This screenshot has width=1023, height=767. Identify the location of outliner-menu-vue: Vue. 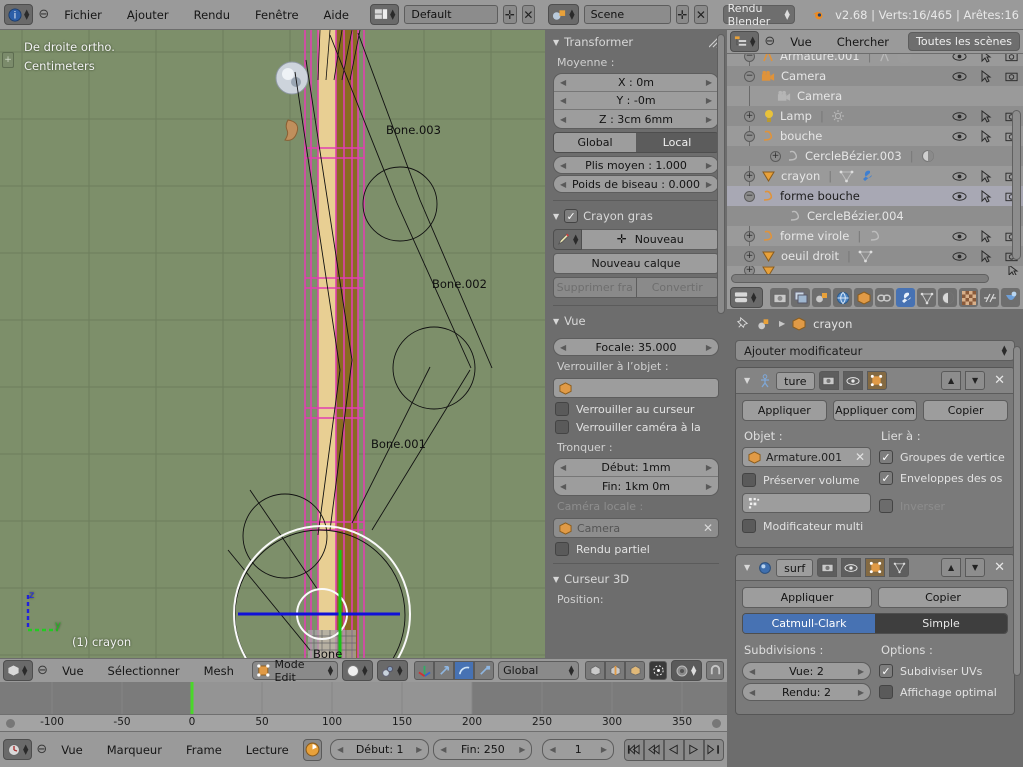
(800, 42).